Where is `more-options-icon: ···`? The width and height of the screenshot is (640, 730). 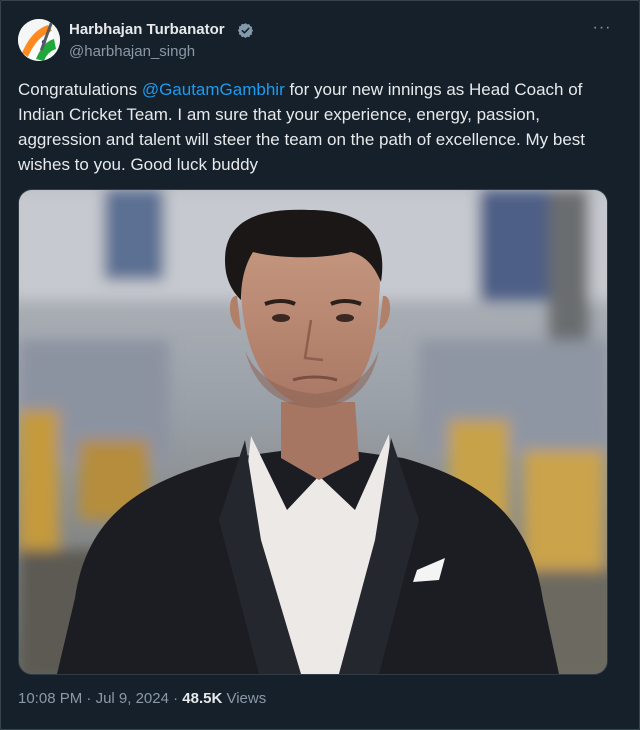
more-options-icon: ··· is located at coordinates (602, 28).